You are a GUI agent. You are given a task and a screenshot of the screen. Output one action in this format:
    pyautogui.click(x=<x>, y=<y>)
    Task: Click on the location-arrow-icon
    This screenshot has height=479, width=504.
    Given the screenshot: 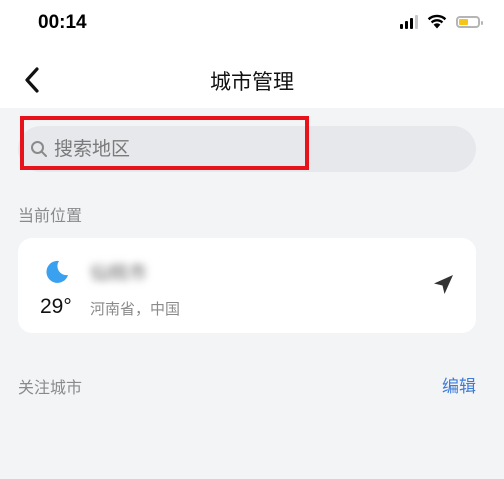 What is the action you would take?
    pyautogui.click(x=443, y=285)
    